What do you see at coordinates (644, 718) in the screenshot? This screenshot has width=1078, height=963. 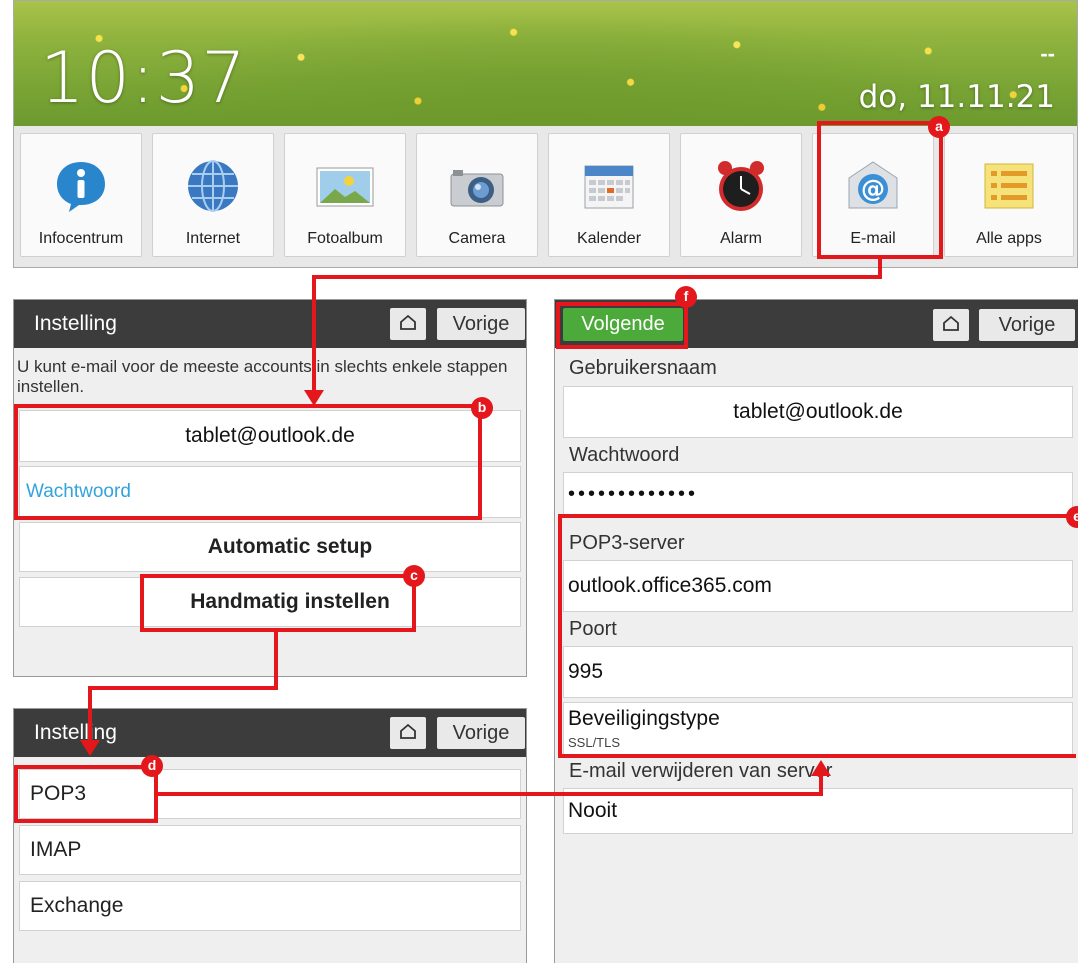 I see `security-label: Beveiligingstype` at bounding box center [644, 718].